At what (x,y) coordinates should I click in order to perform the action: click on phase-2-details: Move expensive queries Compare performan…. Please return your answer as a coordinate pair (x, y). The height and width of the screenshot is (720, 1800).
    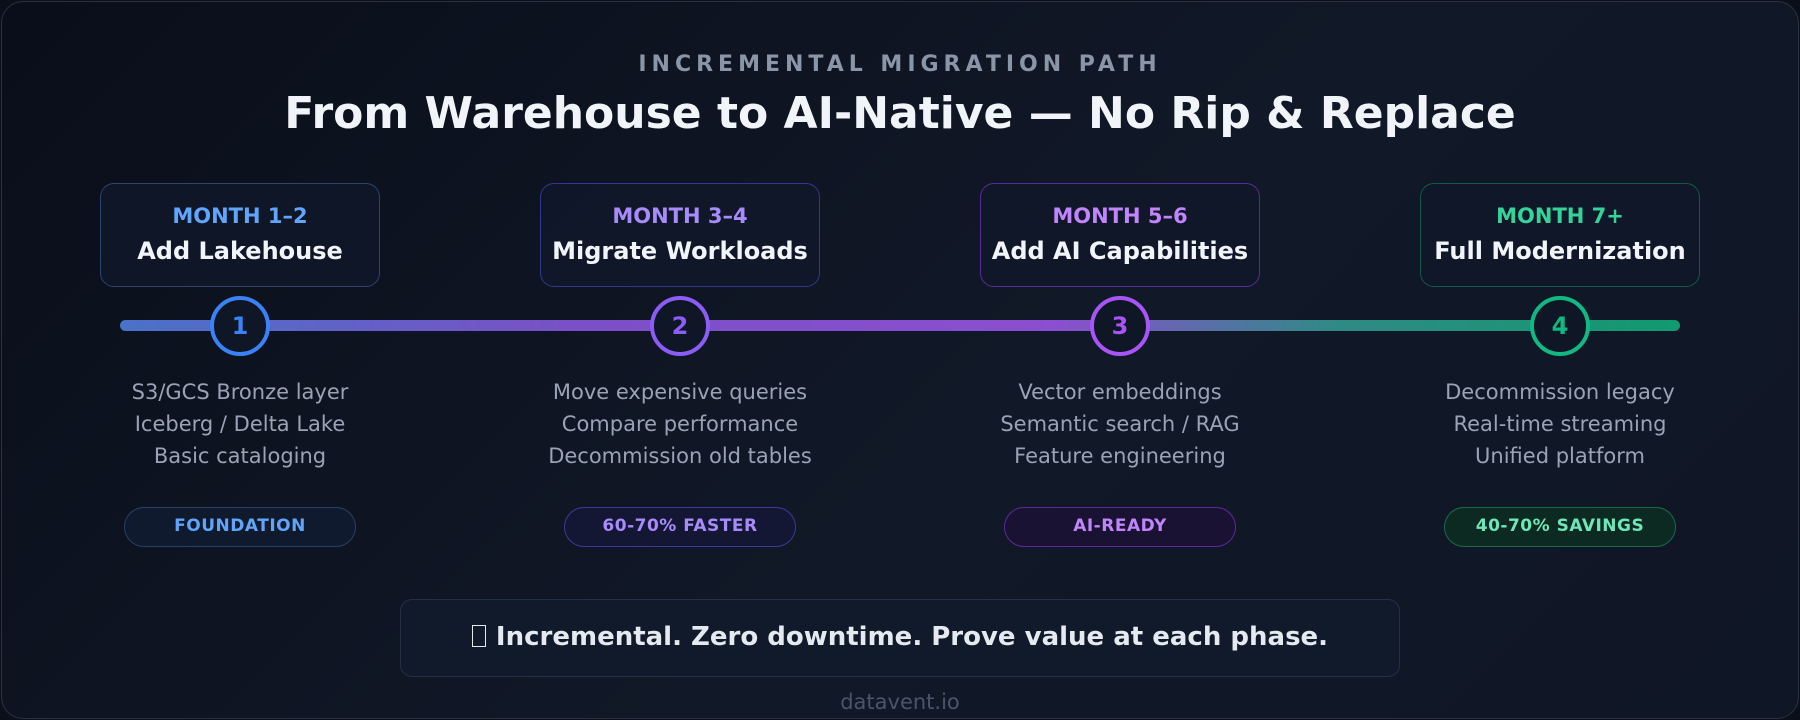
    Looking at the image, I should click on (680, 424).